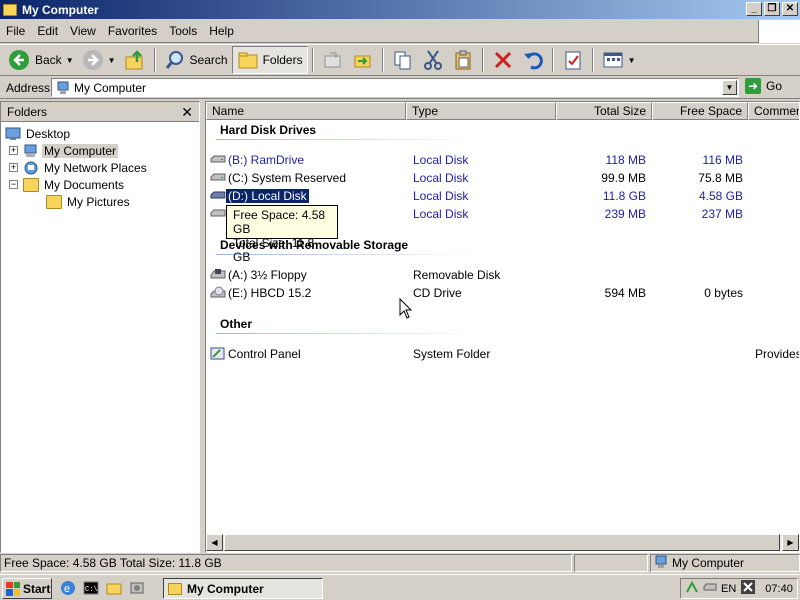 This screenshot has height=600, width=800. What do you see at coordinates (196, 60) in the screenshot?
I see `search-button: Search` at bounding box center [196, 60].